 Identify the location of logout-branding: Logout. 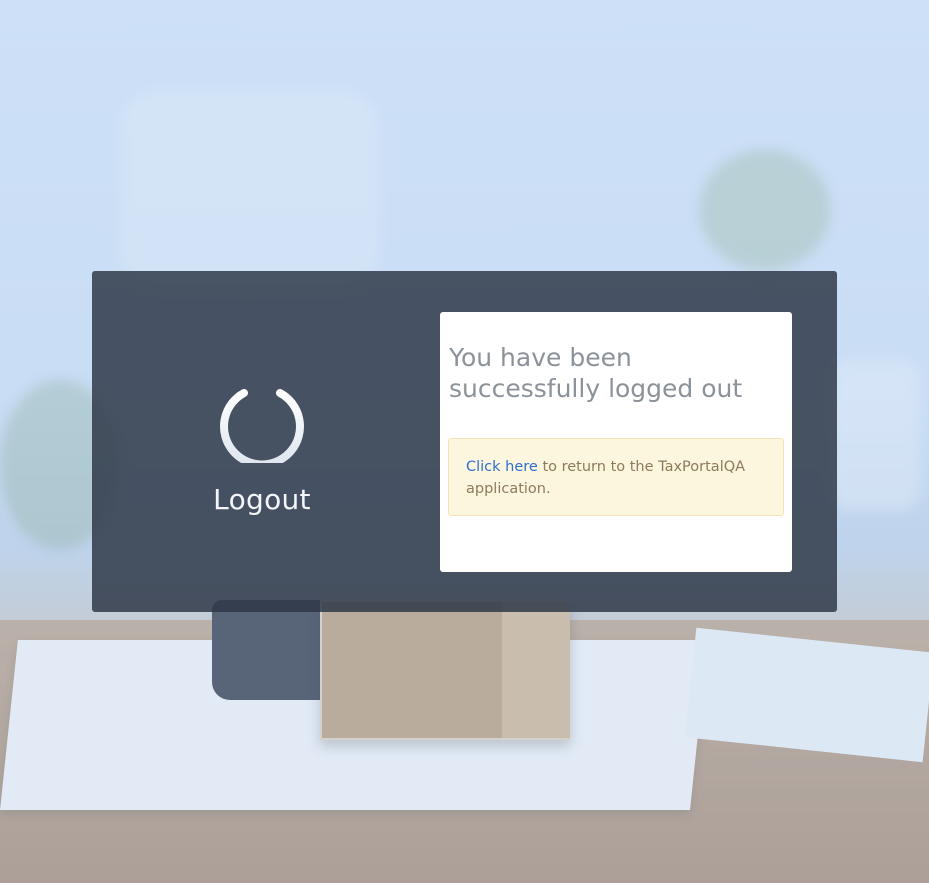
(262, 441).